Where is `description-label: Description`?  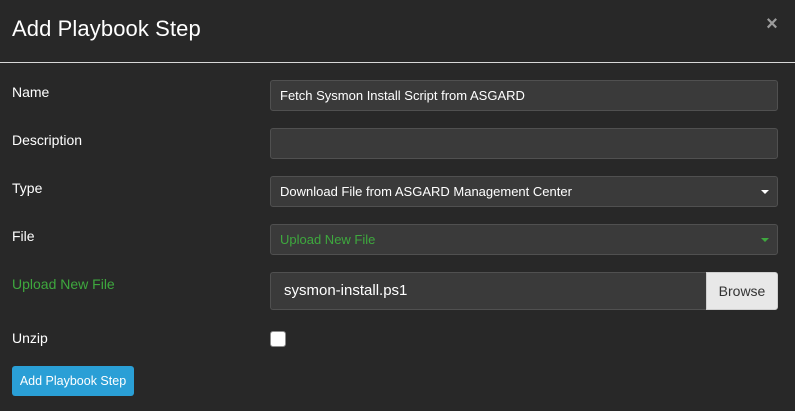 description-label: Description is located at coordinates (47, 140).